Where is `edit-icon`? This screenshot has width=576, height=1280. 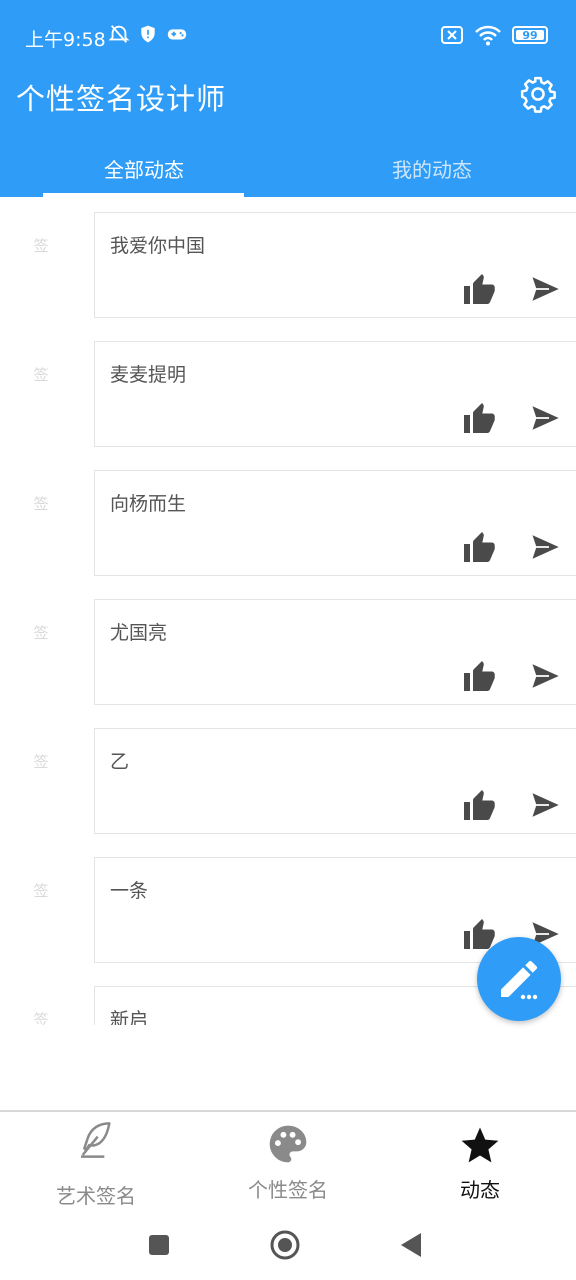 edit-icon is located at coordinates (519, 980).